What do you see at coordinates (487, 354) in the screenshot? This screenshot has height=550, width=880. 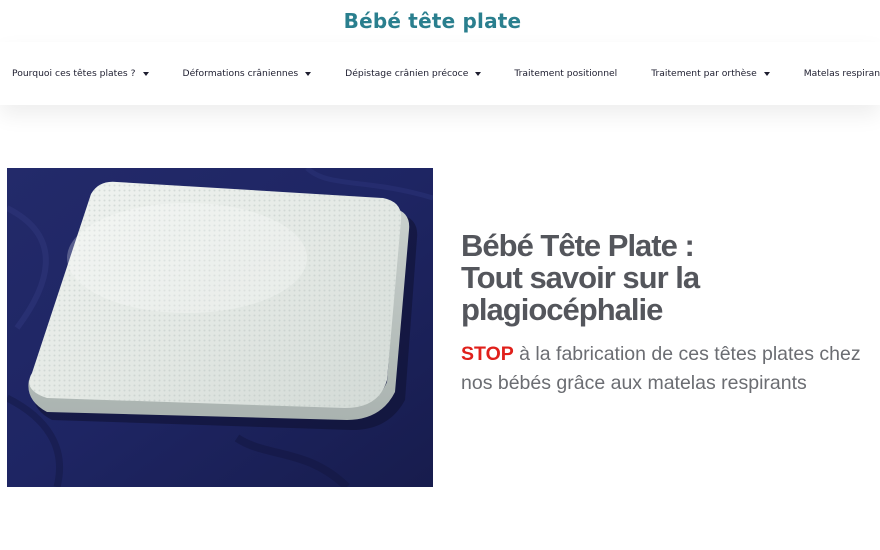 I see `stop-highlight: STOP` at bounding box center [487, 354].